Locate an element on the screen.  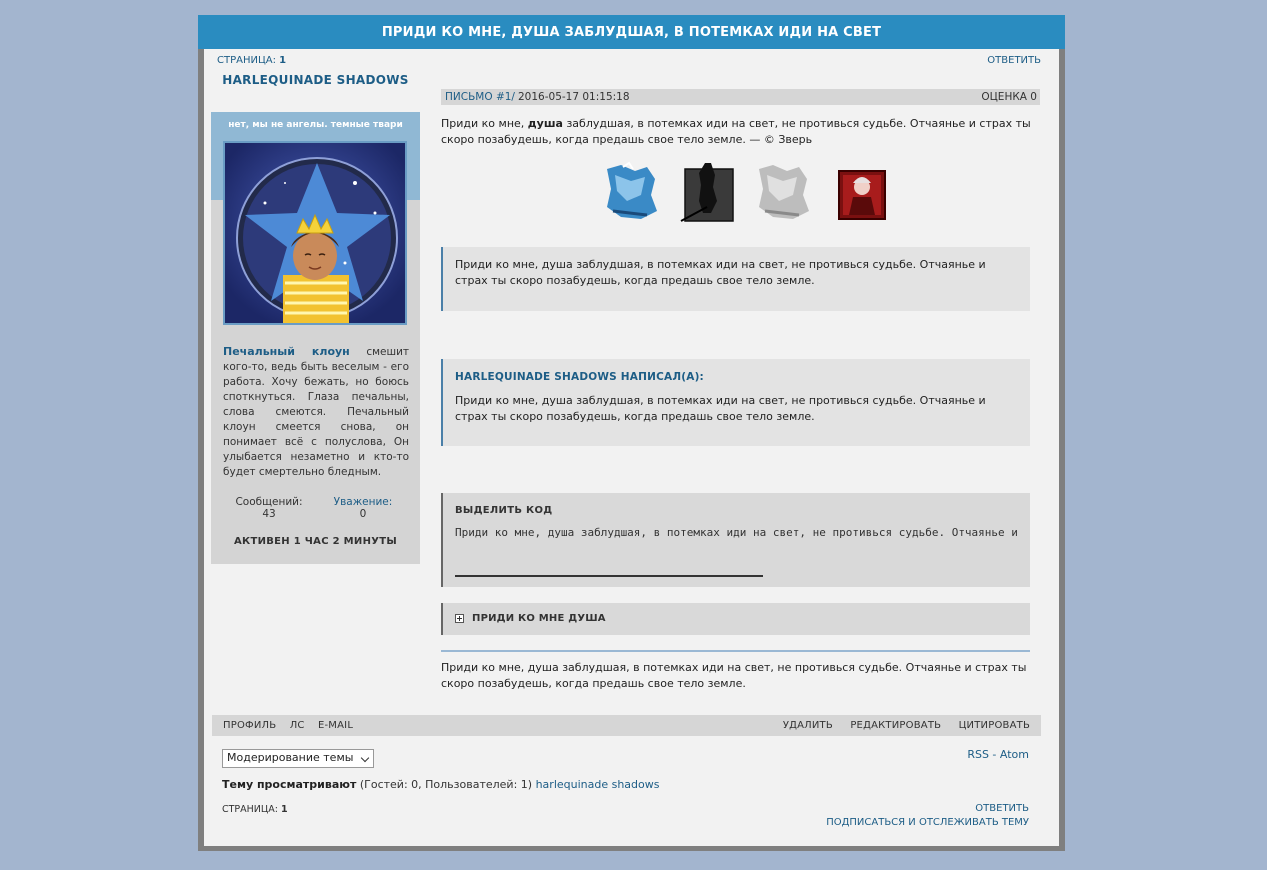
respect-label: Уважение: is located at coordinates (363, 502).